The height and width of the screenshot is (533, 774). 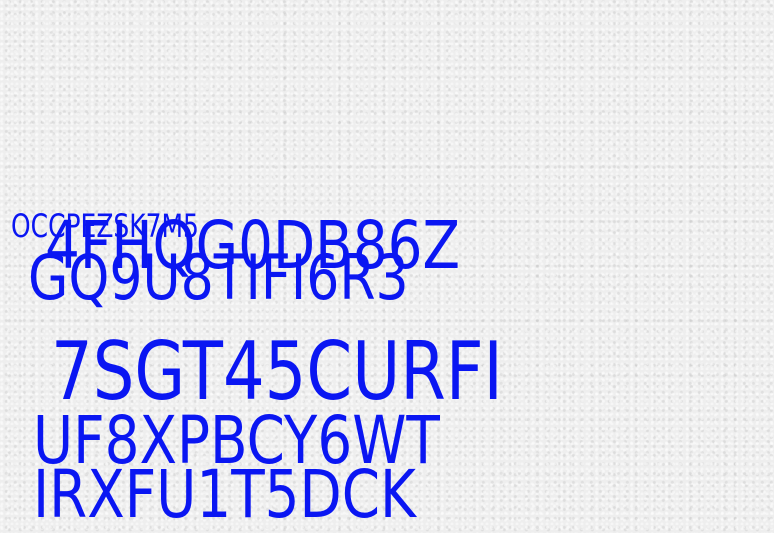 I want to click on code-line: GQ9U8TIFI6R3, so click(x=218, y=277).